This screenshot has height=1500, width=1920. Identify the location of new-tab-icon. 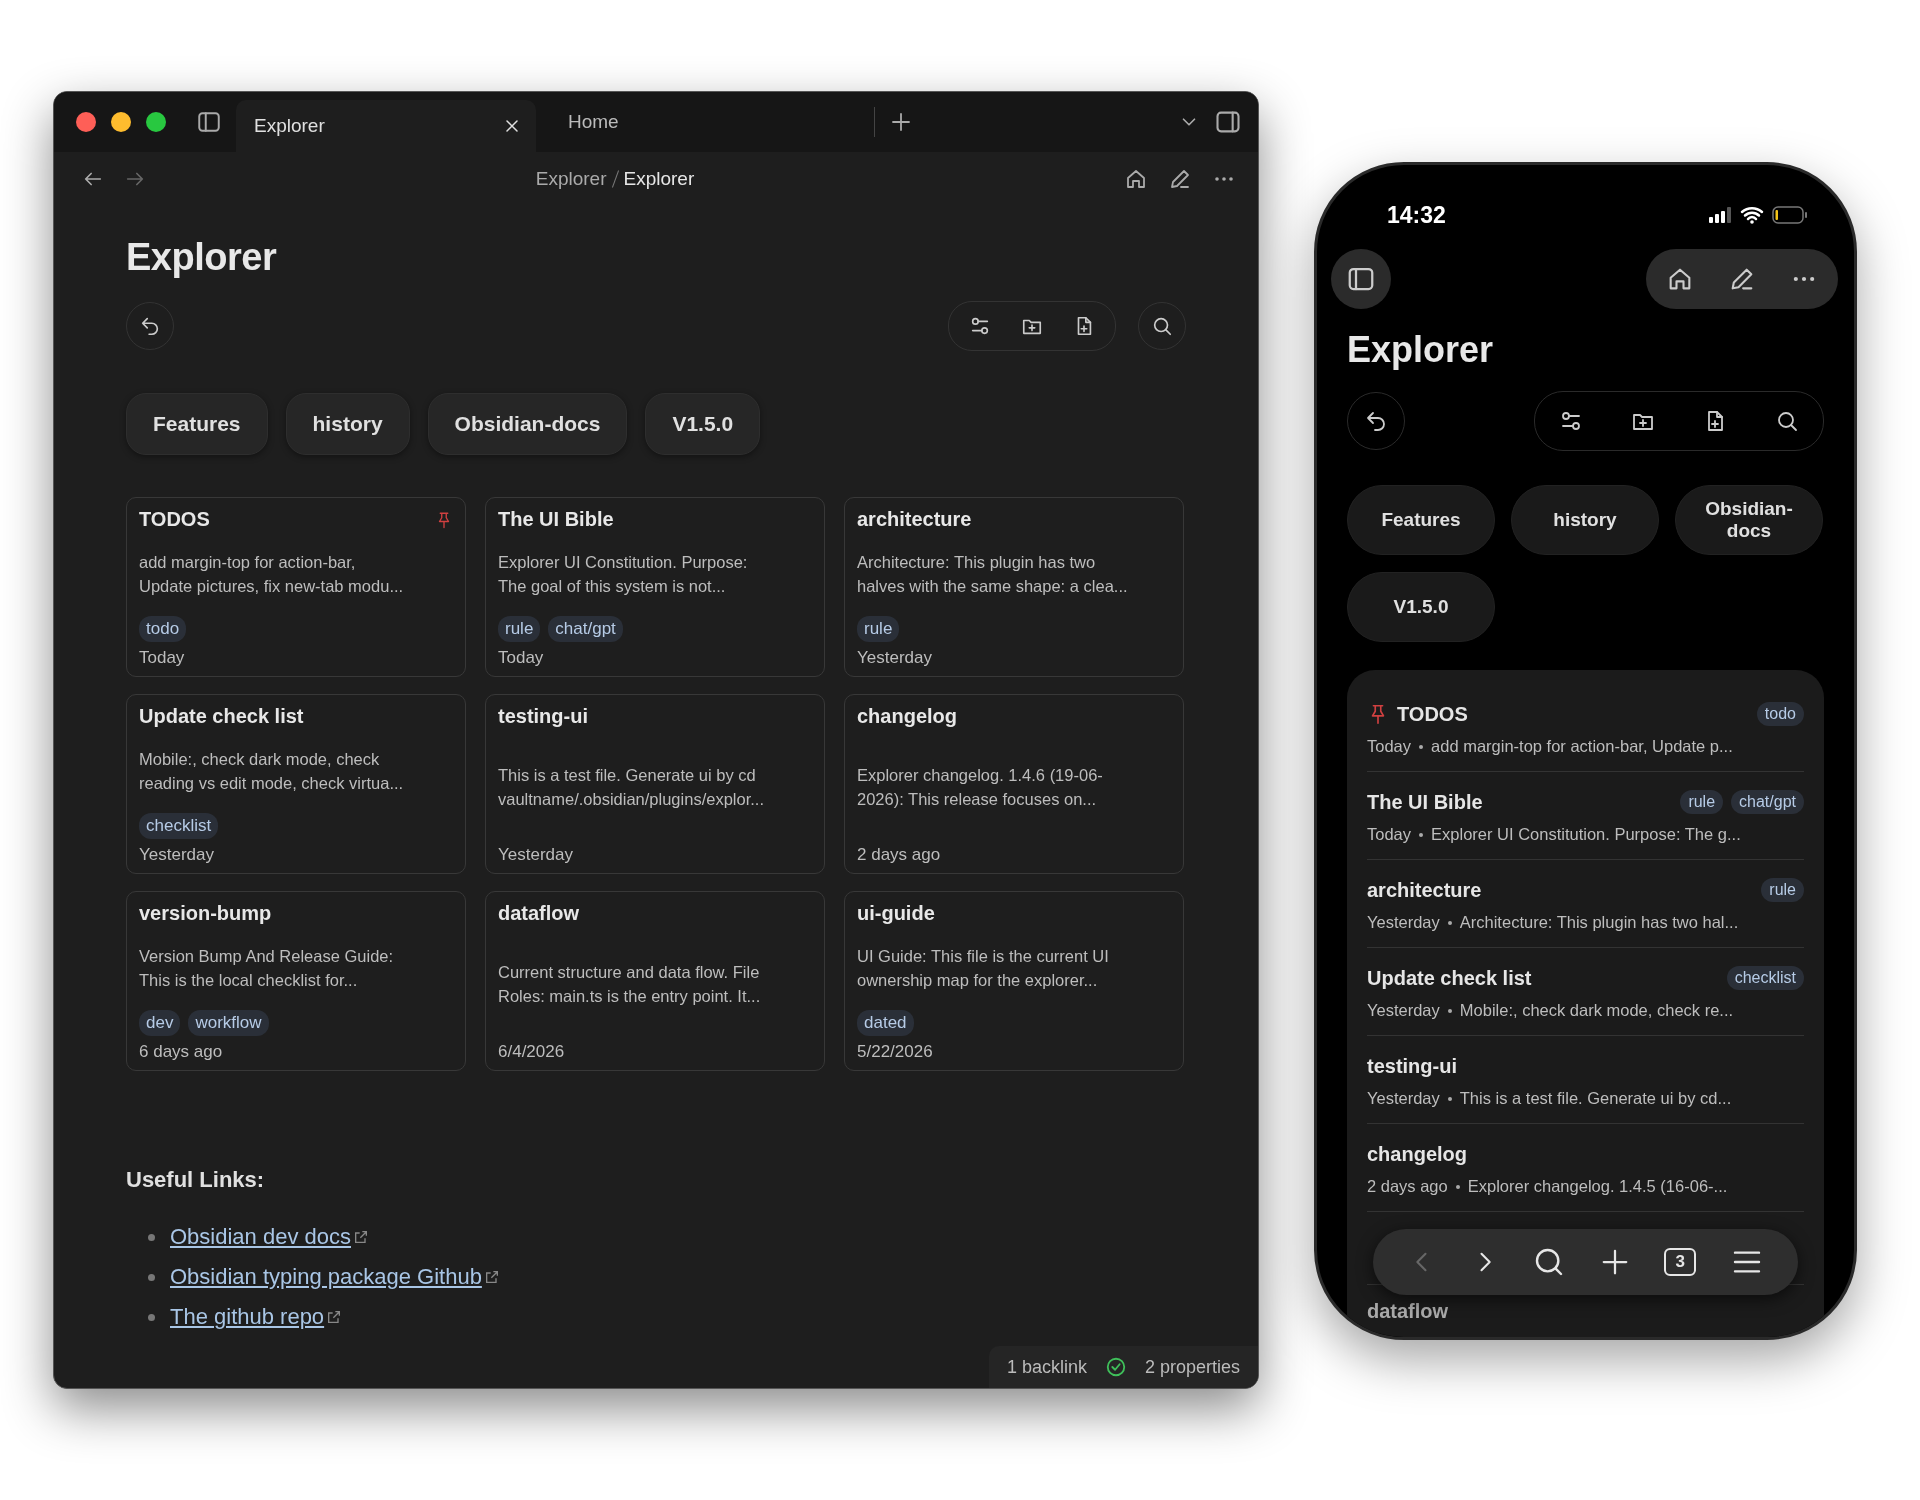
(901, 122).